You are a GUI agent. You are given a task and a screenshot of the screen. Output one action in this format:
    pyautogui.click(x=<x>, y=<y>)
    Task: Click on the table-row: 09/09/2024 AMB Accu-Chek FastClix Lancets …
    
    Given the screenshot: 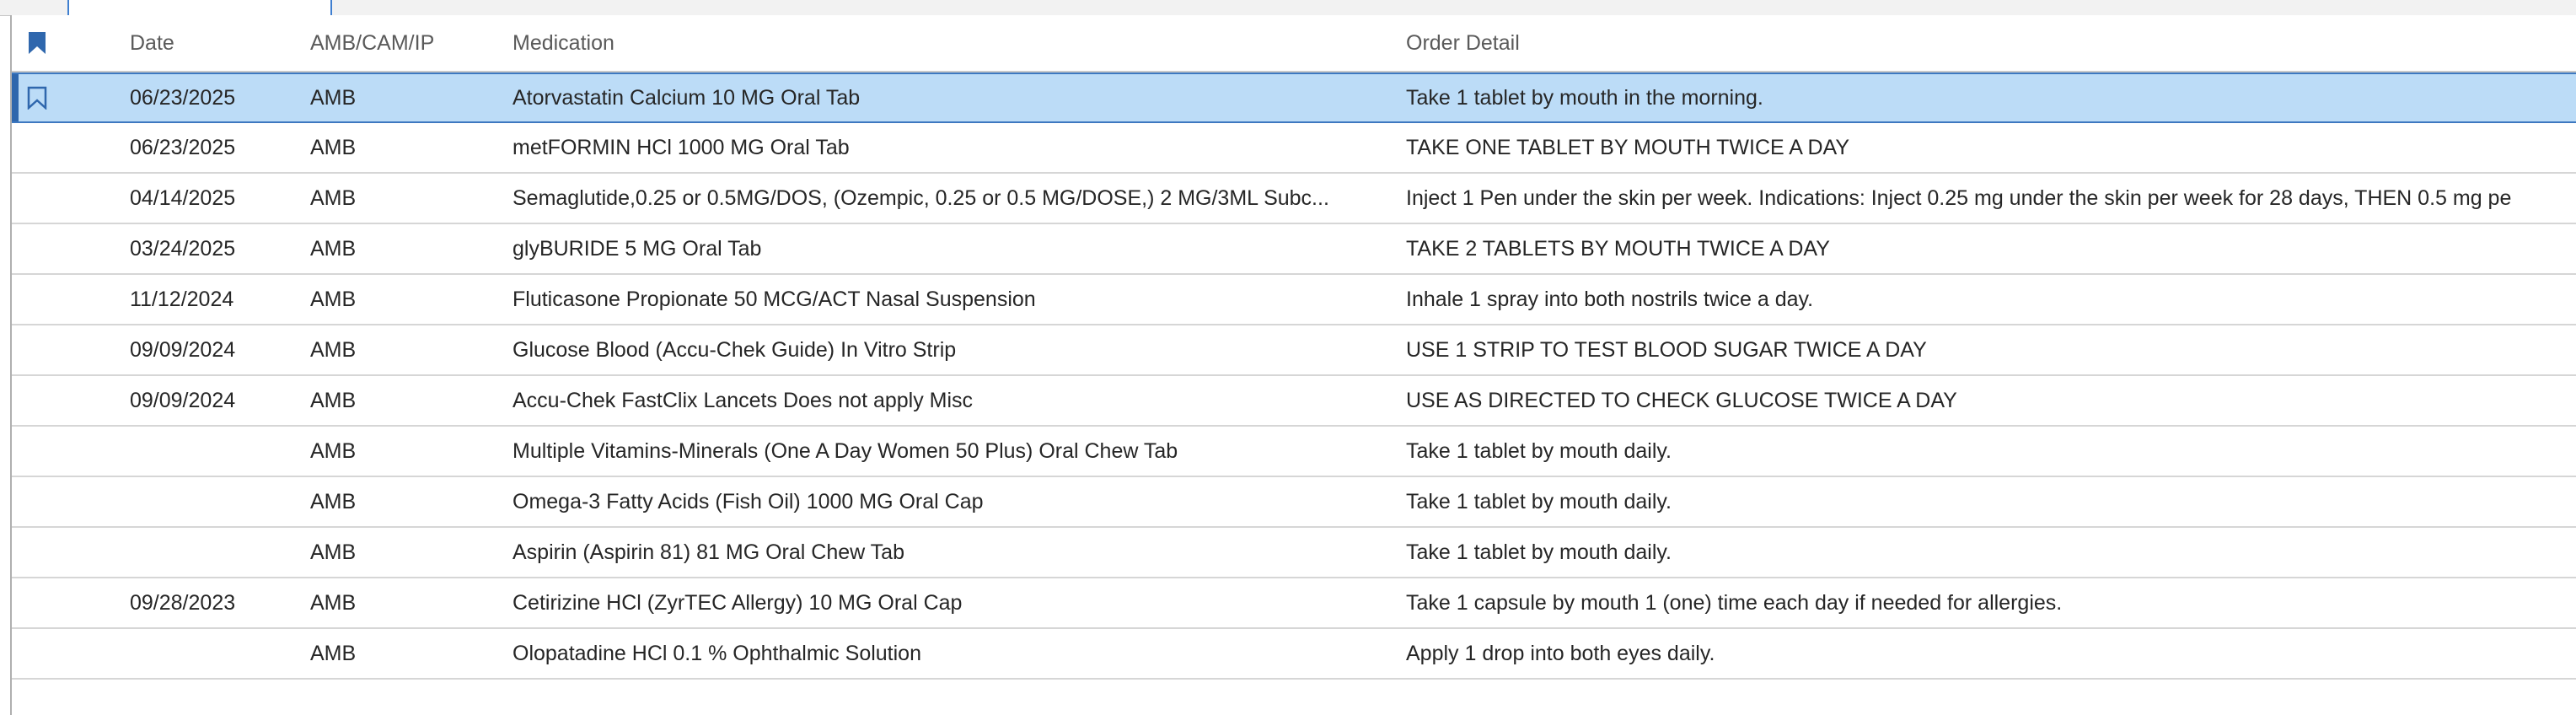 What is the action you would take?
    pyautogui.click(x=1294, y=401)
    